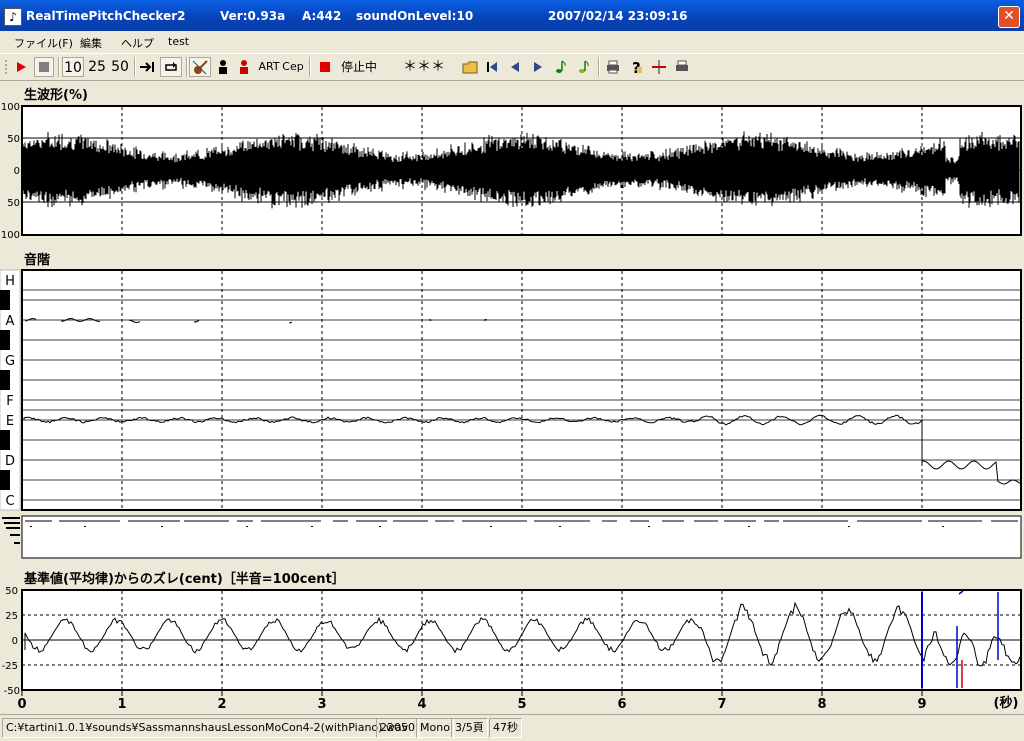 This screenshot has width=1024, height=741. What do you see at coordinates (11, 530) in the screenshot?
I see `note-strip-key` at bounding box center [11, 530].